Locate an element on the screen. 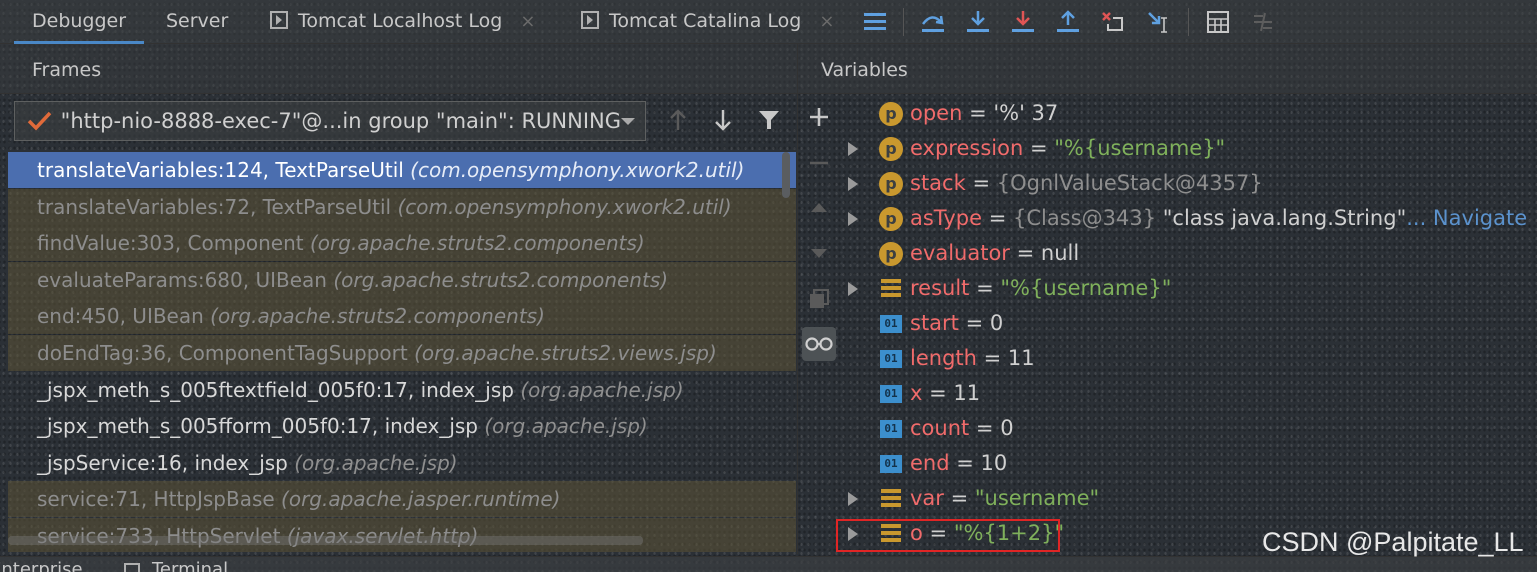 This screenshot has width=1537, height=572. triangle-up-icon is located at coordinates (819, 207).